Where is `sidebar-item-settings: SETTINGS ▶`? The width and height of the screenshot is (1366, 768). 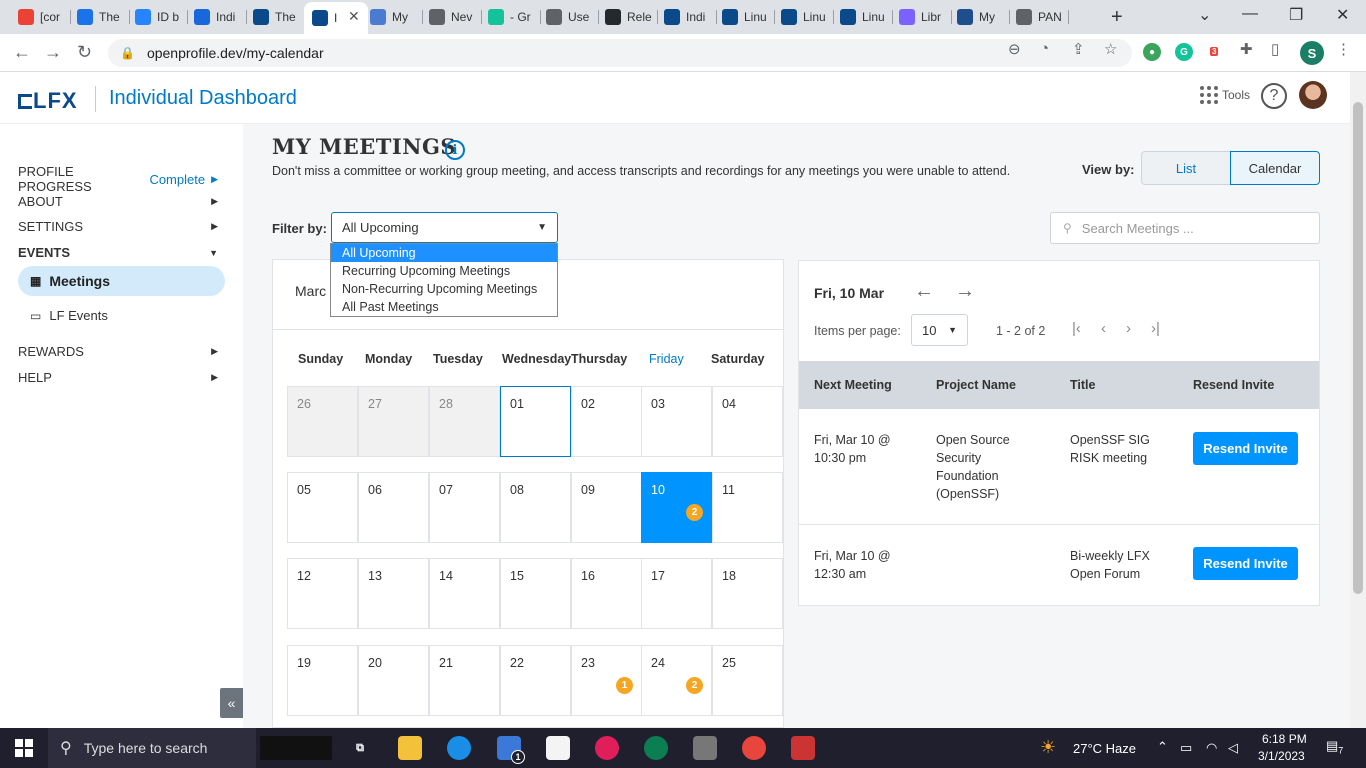 sidebar-item-settings: SETTINGS ▶ is located at coordinates (118, 226).